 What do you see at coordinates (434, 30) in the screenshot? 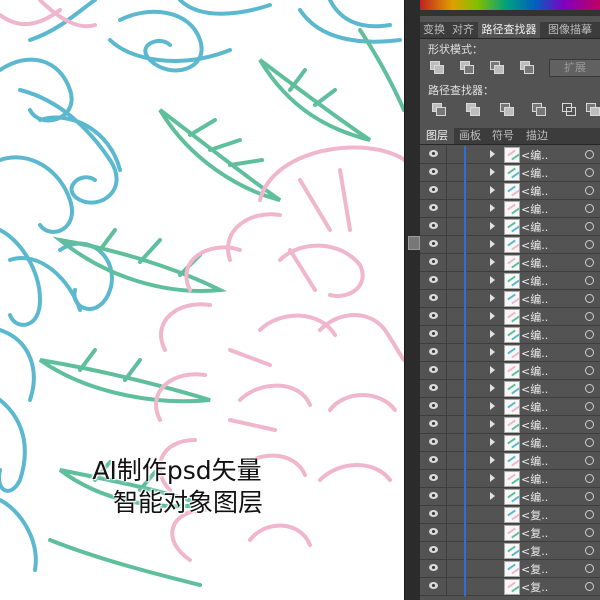
I see `tab-transform: 变换` at bounding box center [434, 30].